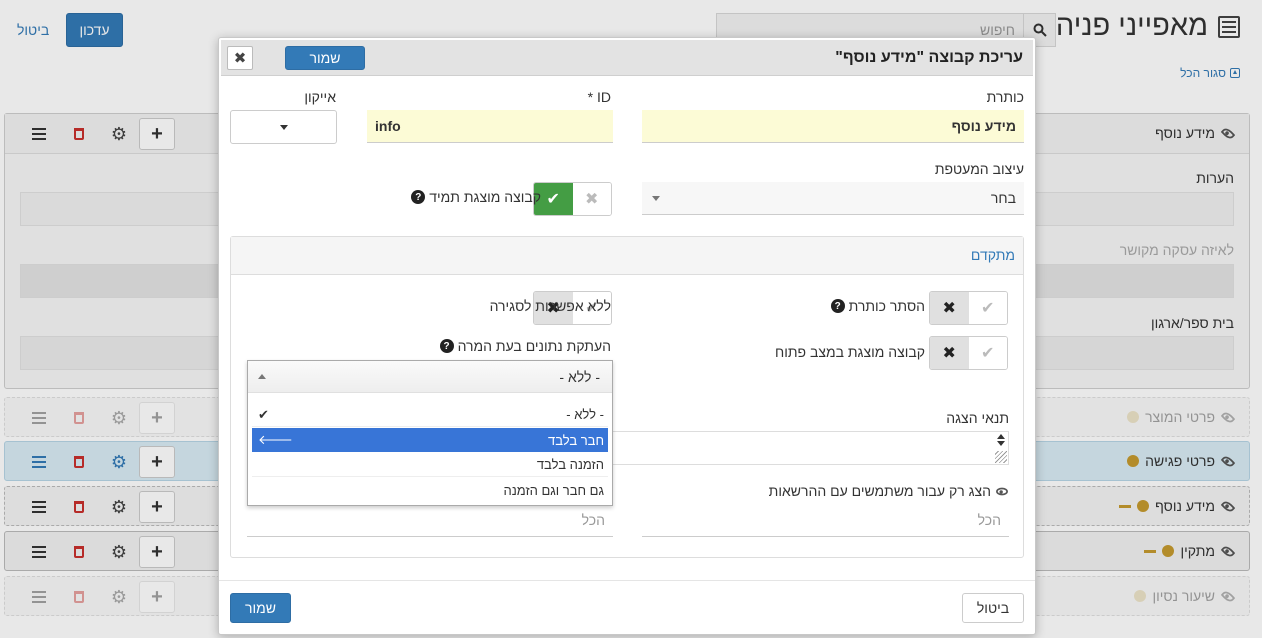  What do you see at coordinates (490, 126) in the screenshot?
I see `id-input: info` at bounding box center [490, 126].